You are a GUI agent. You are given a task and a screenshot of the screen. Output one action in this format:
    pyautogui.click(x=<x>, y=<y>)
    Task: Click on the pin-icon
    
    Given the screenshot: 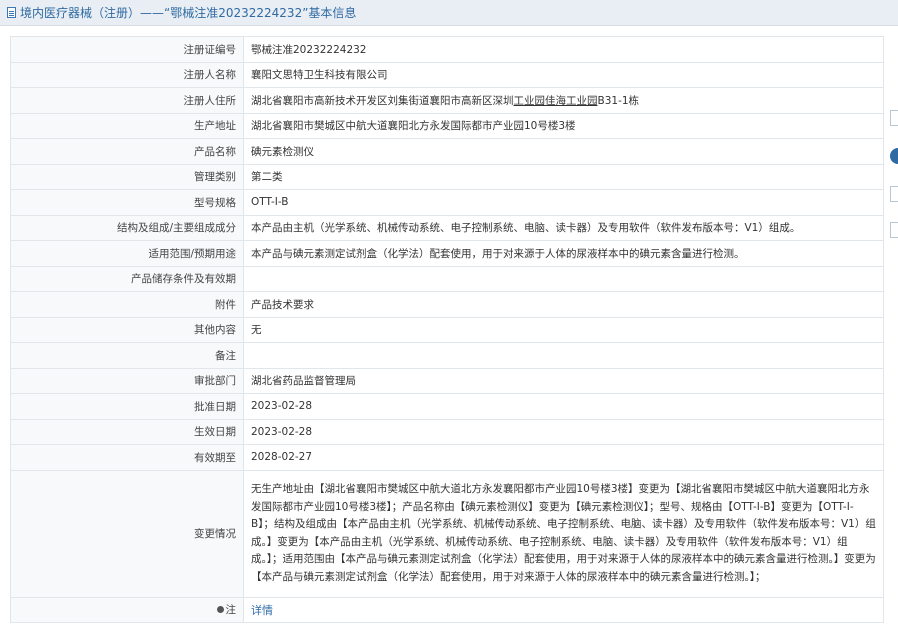 What is the action you would take?
    pyautogui.click(x=220, y=609)
    